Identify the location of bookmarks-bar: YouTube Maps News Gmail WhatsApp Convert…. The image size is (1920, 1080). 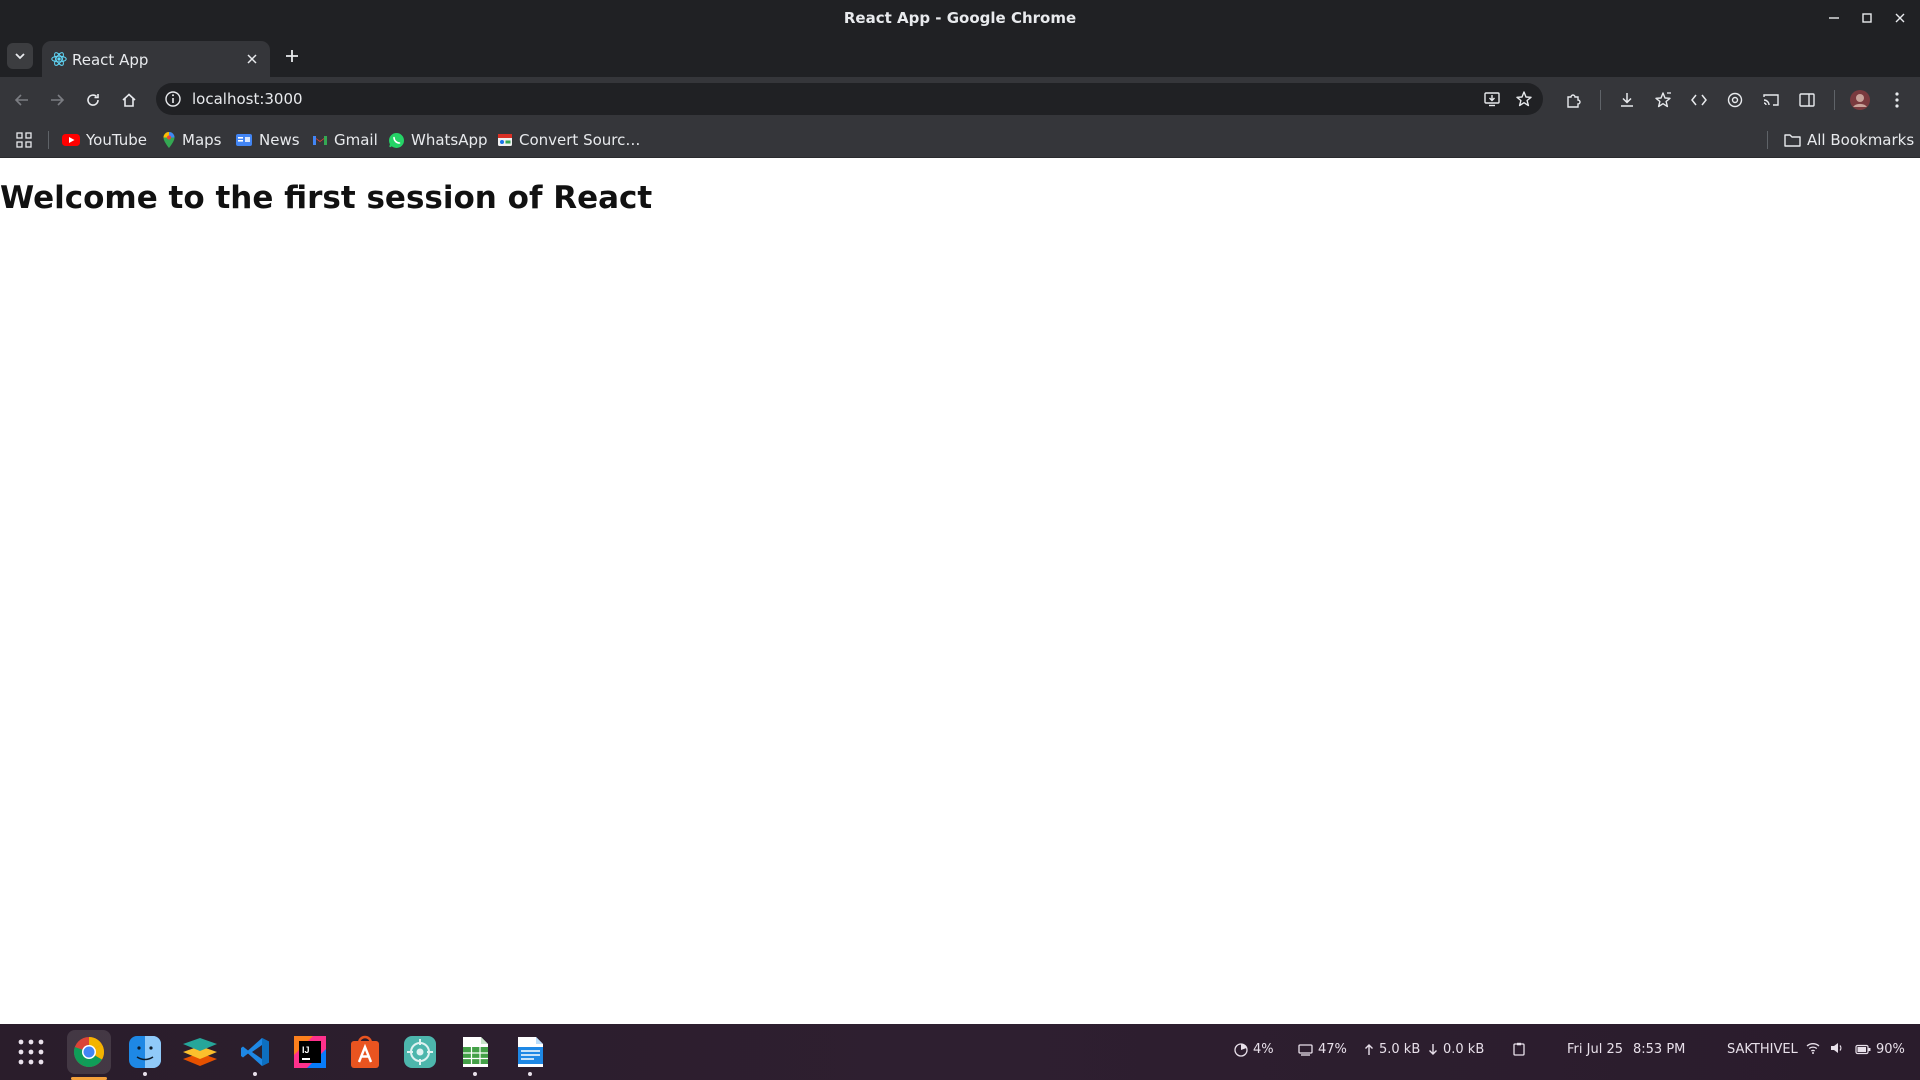
(960, 140).